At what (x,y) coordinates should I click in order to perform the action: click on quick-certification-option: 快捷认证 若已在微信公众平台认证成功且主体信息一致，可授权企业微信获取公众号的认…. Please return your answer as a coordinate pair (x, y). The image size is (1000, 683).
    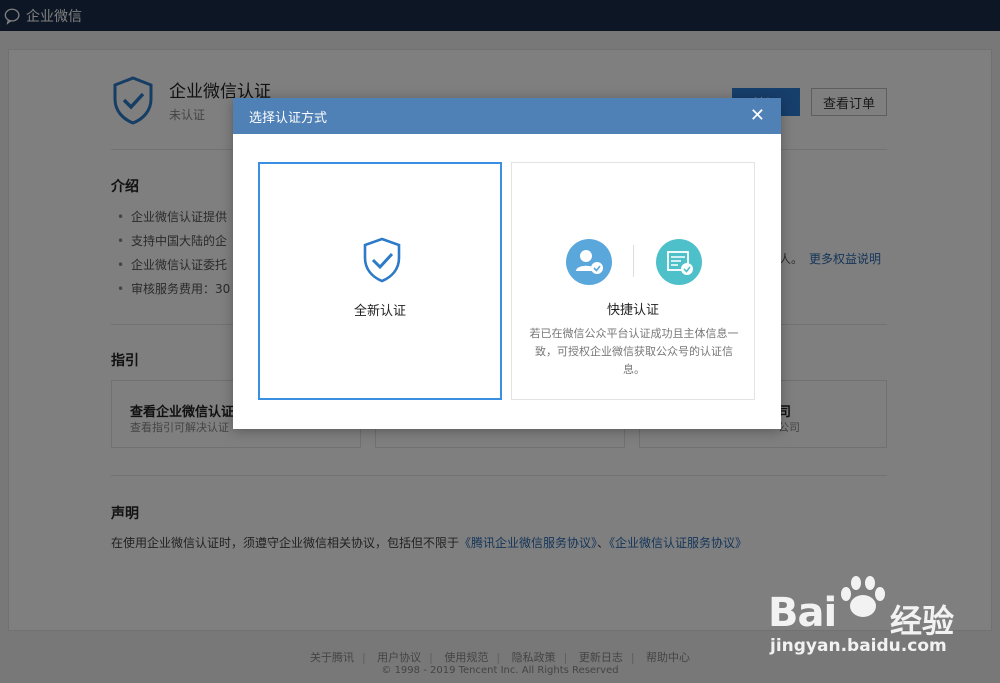
    Looking at the image, I should click on (633, 281).